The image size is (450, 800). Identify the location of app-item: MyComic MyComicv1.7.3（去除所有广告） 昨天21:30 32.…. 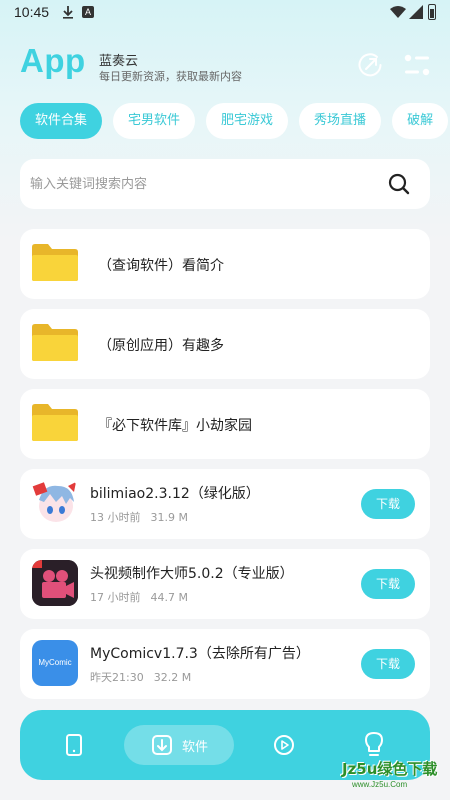
(225, 664).